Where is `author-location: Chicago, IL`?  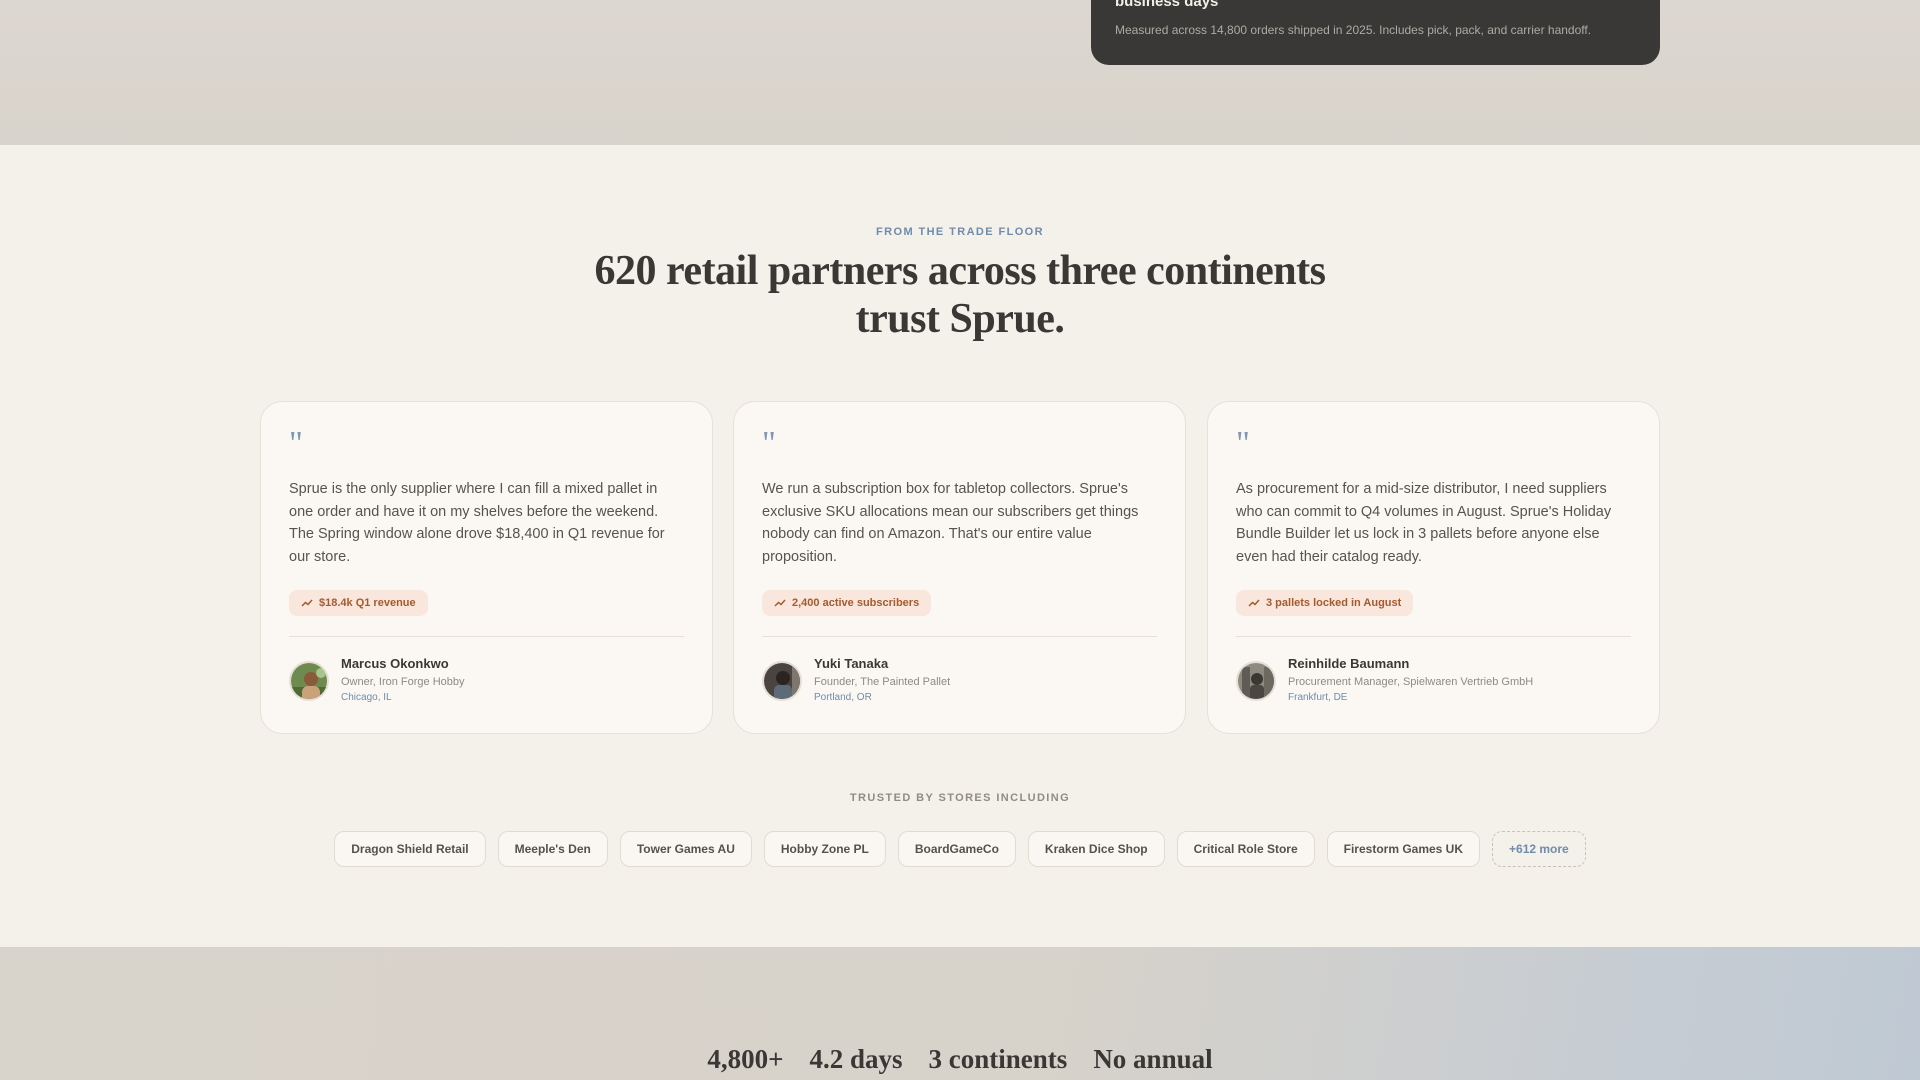 author-location: Chicago, IL is located at coordinates (366, 697).